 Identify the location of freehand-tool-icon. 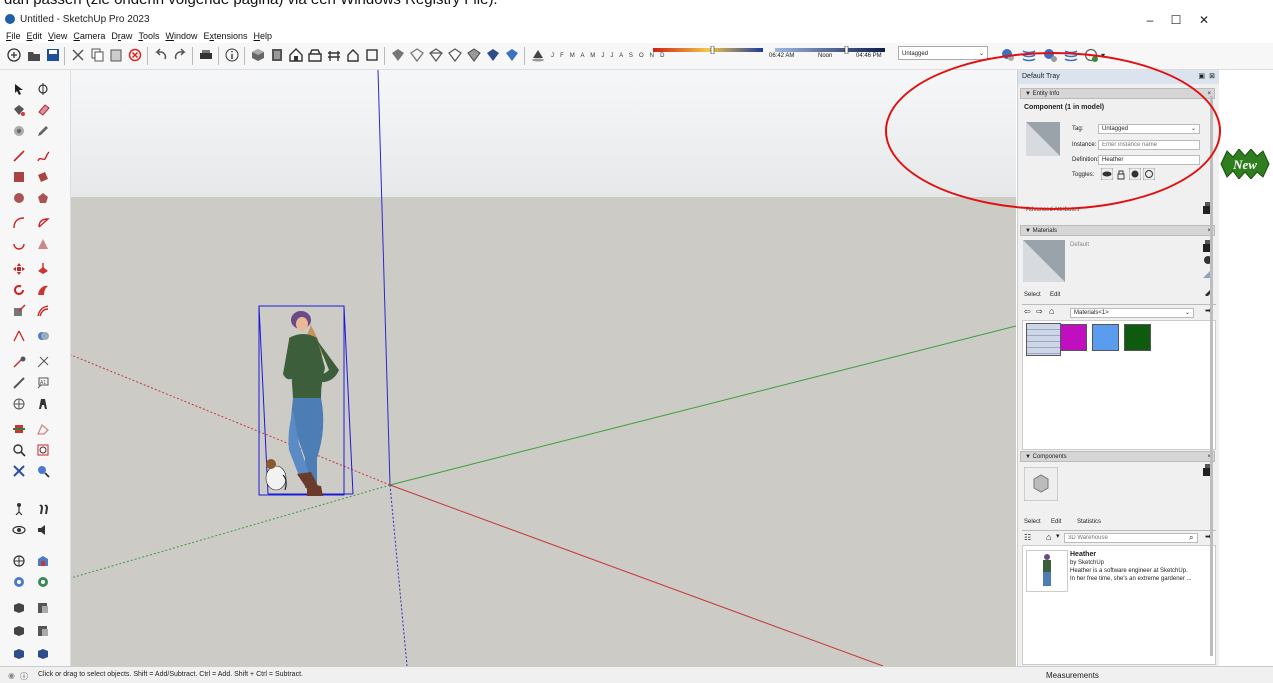
(43, 156).